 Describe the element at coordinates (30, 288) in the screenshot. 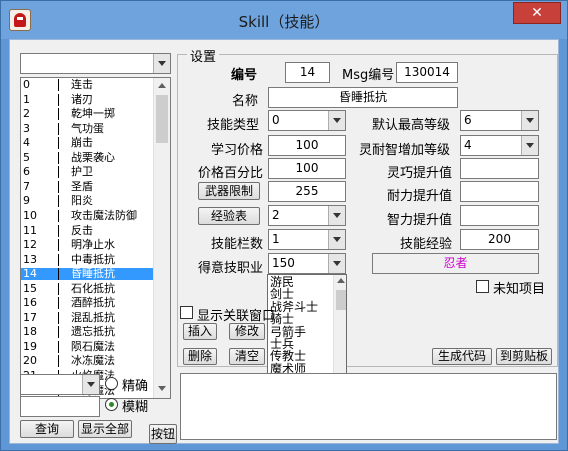

I see `list-item-id: 15` at that location.